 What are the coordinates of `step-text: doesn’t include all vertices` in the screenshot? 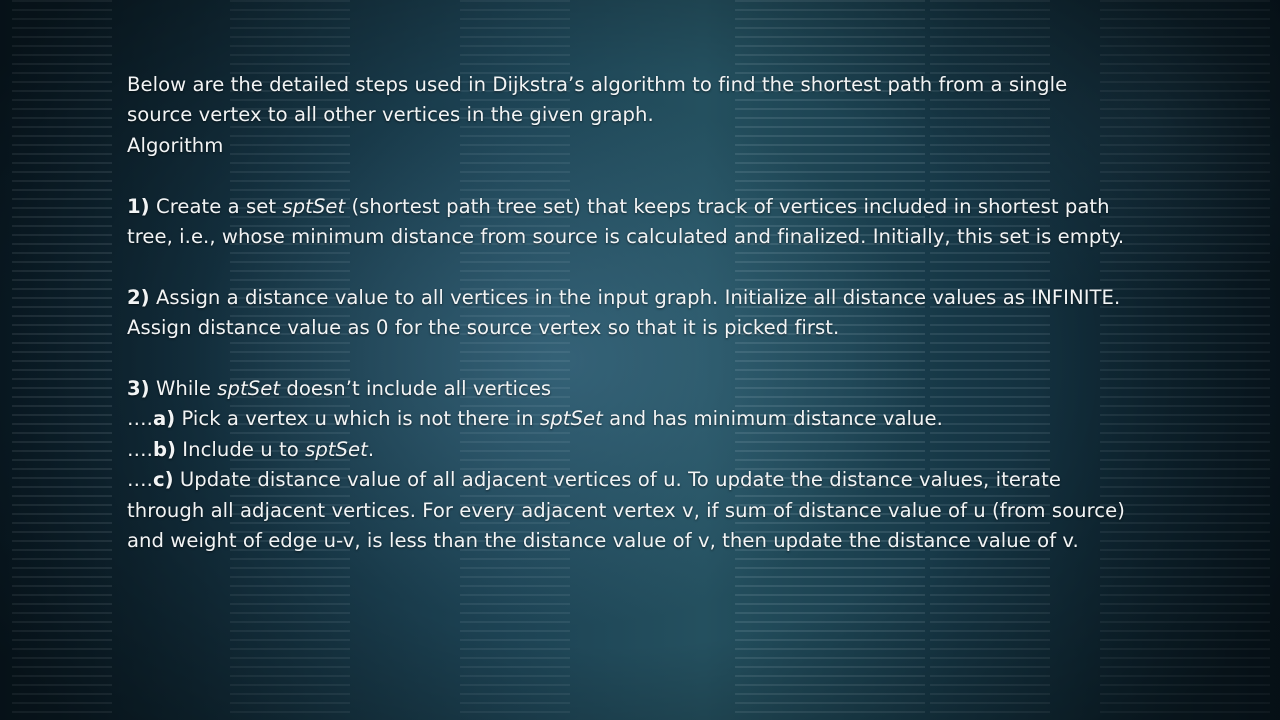 It's located at (416, 389).